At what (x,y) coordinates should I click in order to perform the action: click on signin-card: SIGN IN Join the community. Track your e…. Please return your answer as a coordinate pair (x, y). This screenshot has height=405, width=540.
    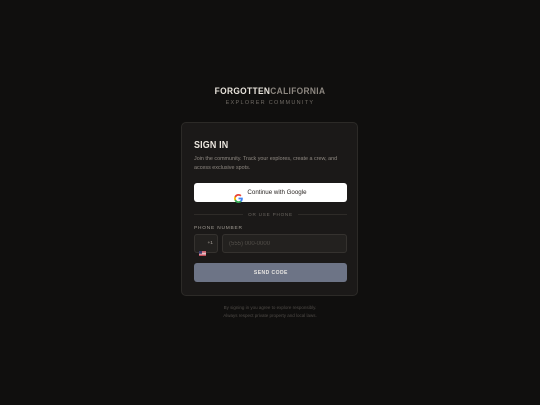
    Looking at the image, I should click on (269, 209).